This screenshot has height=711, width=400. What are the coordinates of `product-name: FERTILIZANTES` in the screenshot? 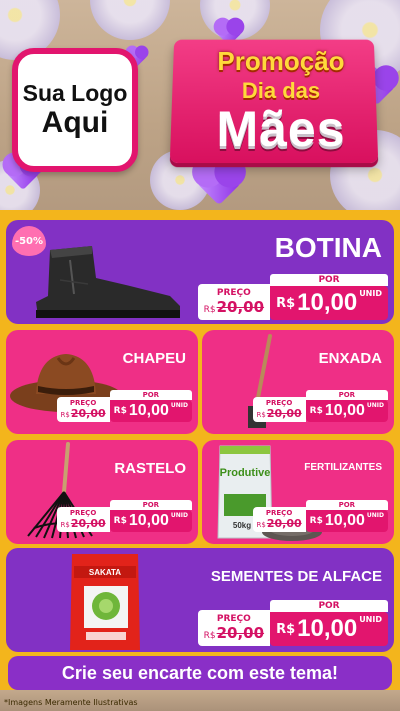 It's located at (343, 467).